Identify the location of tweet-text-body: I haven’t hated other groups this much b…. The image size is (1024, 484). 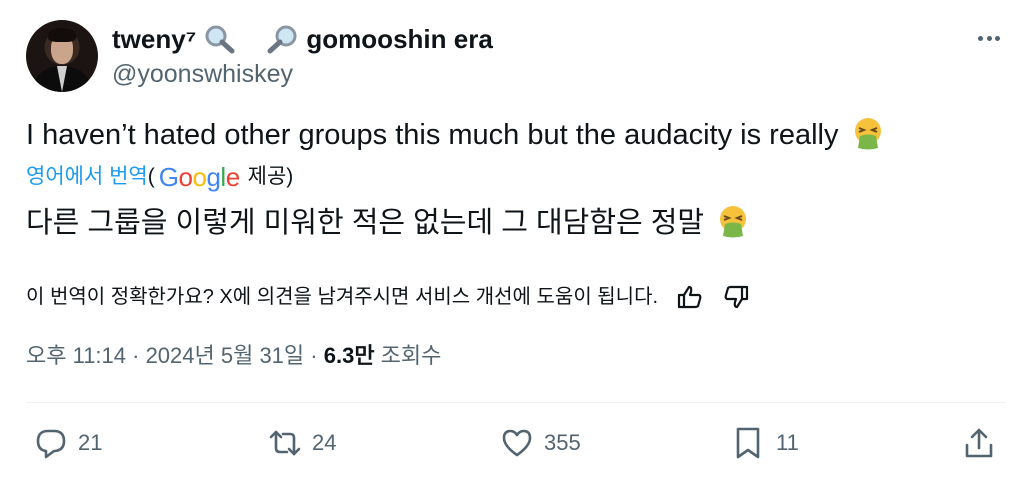
(432, 135).